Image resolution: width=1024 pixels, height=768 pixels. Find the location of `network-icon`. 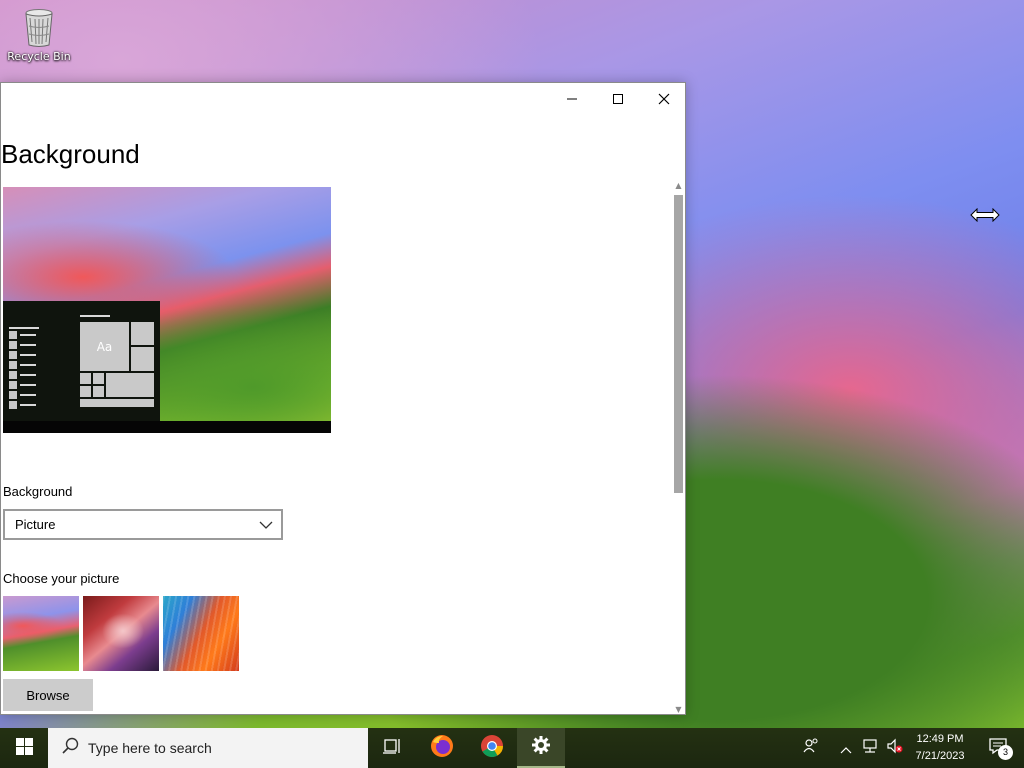

network-icon is located at coordinates (870, 748).